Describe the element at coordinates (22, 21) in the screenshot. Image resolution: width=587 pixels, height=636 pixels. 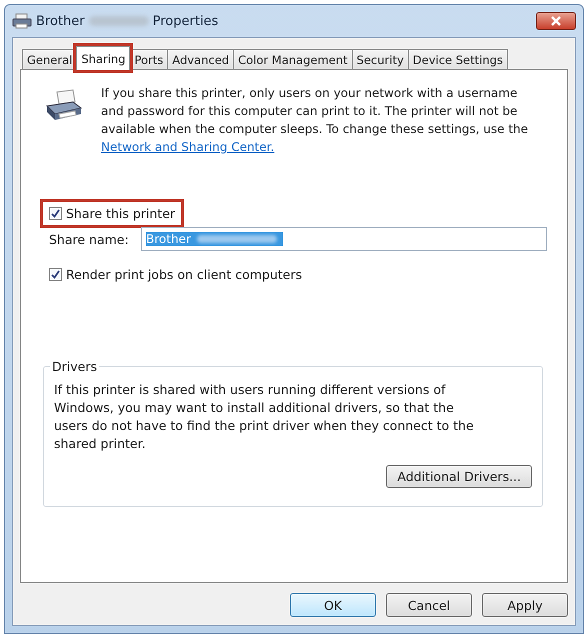
I see `printer-icon` at that location.